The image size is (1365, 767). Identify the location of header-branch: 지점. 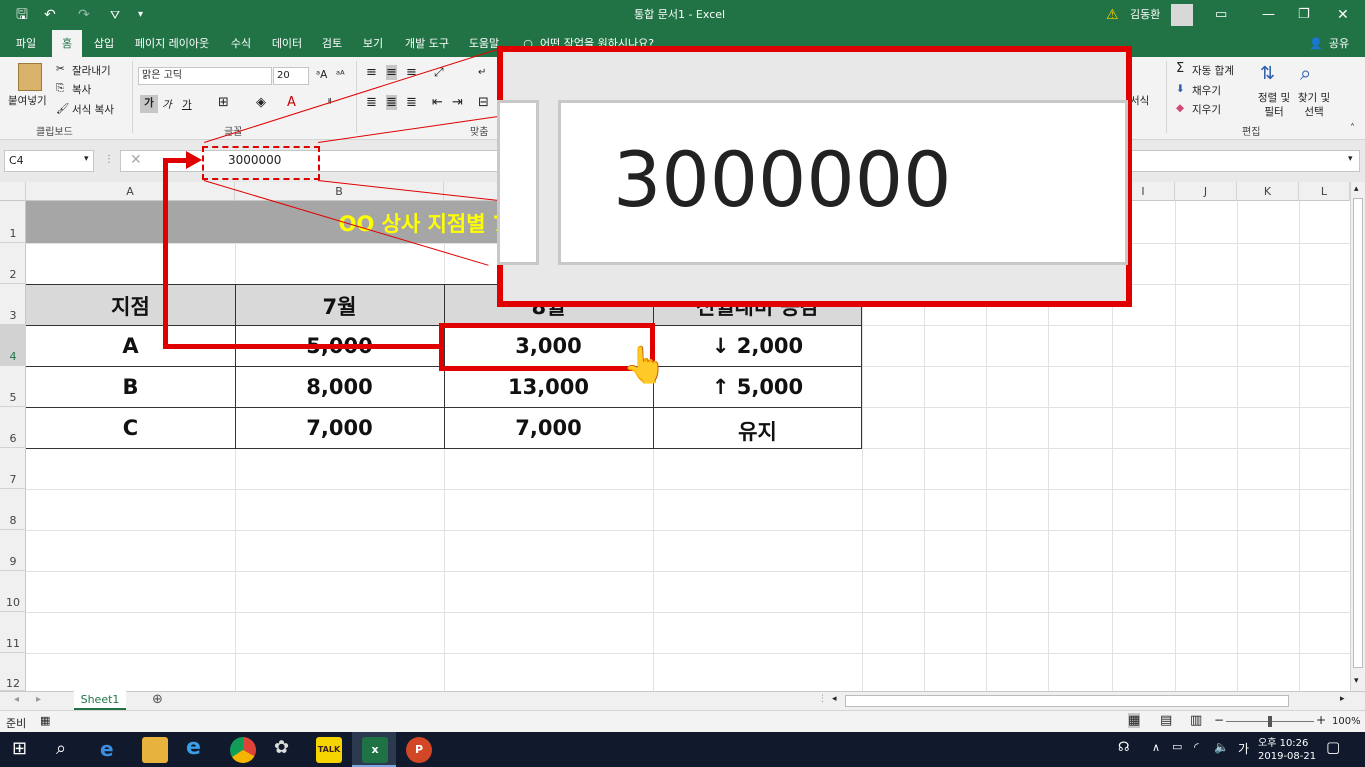
(130, 306).